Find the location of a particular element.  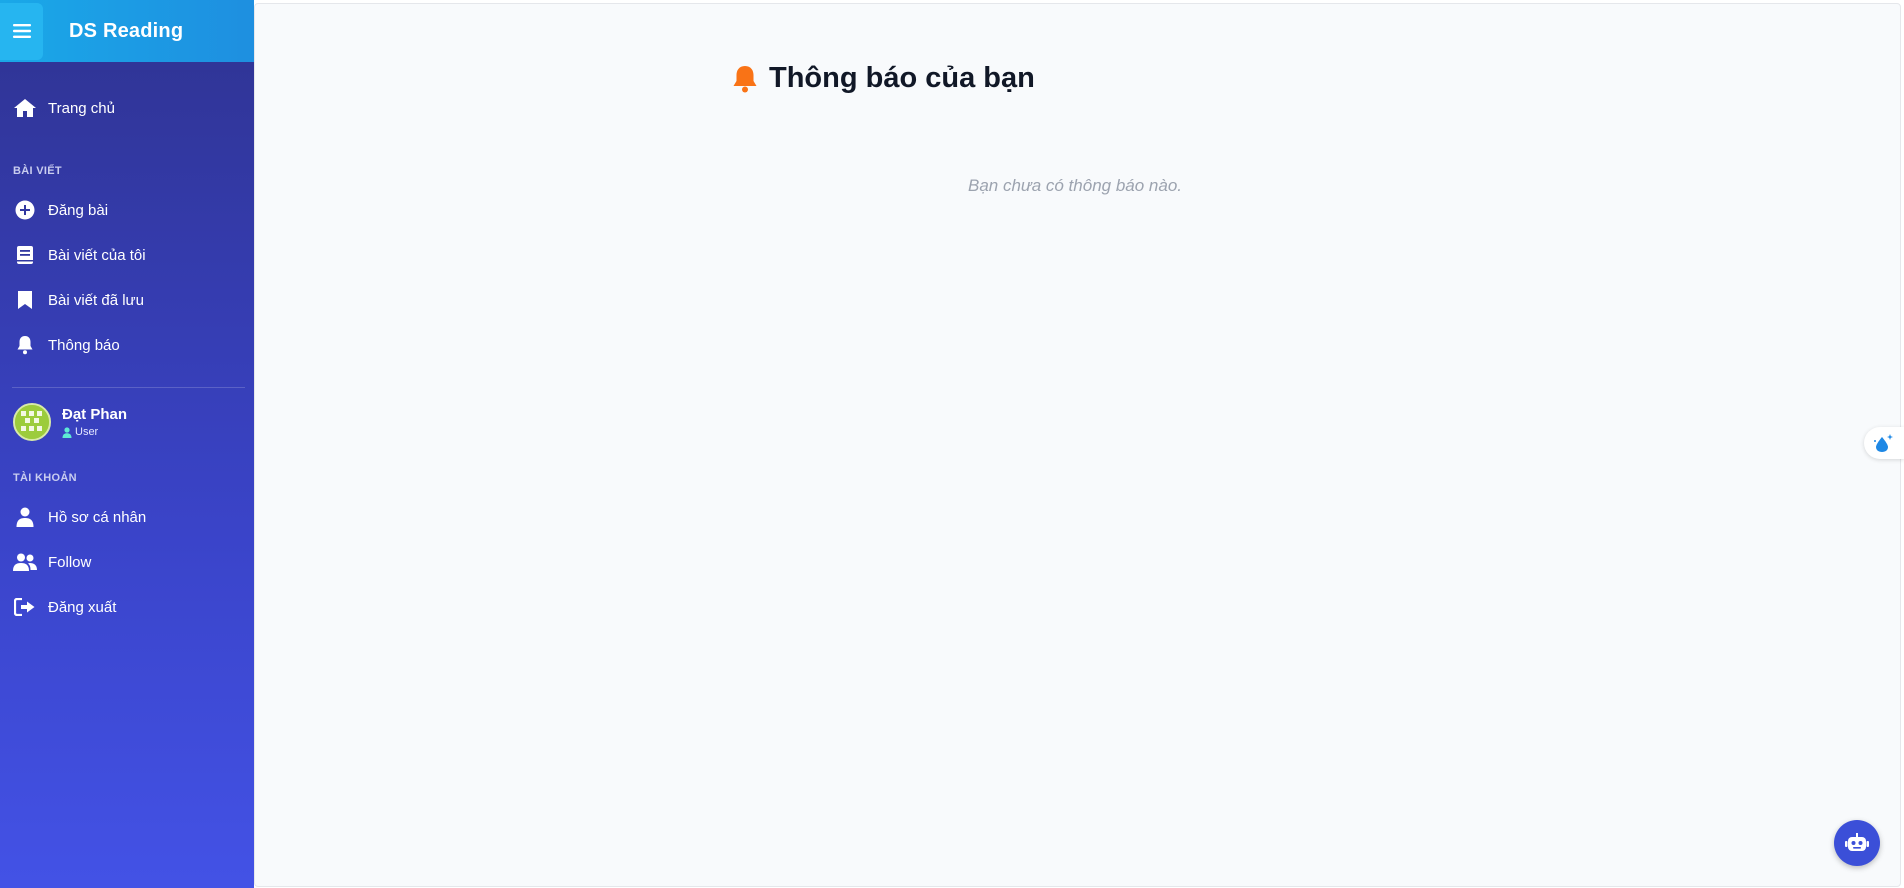

user-role-label: User is located at coordinates (87, 432).